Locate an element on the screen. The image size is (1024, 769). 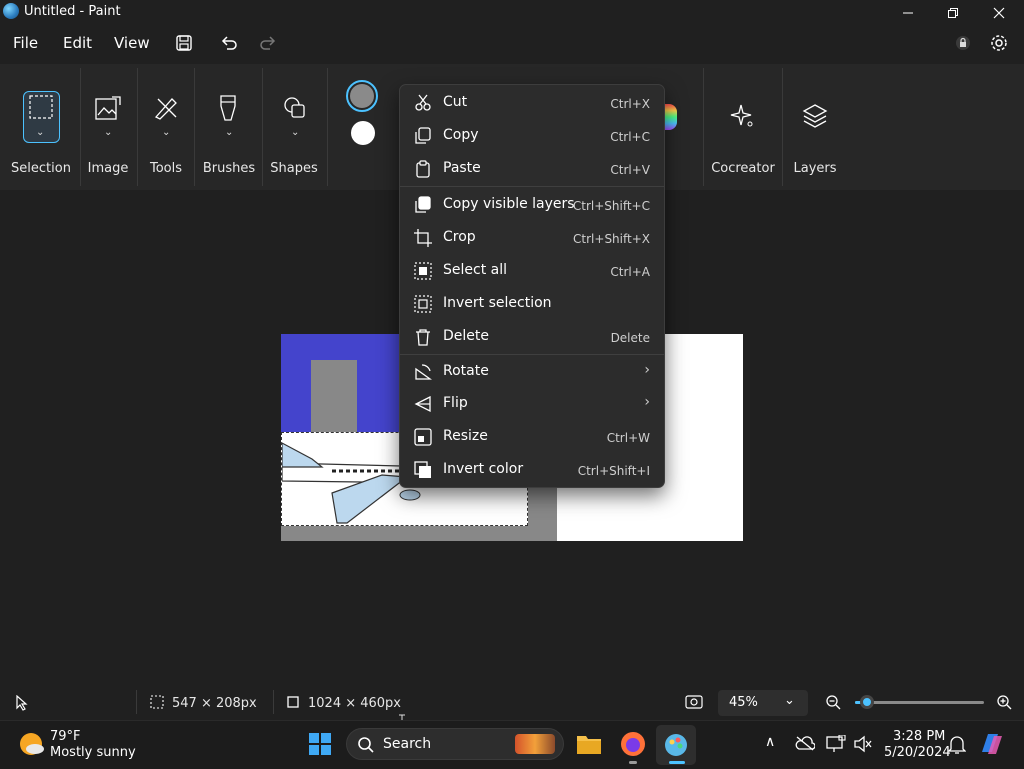
ctx-item-paste: Paste Ctrl+V is located at coordinates (532, 169).